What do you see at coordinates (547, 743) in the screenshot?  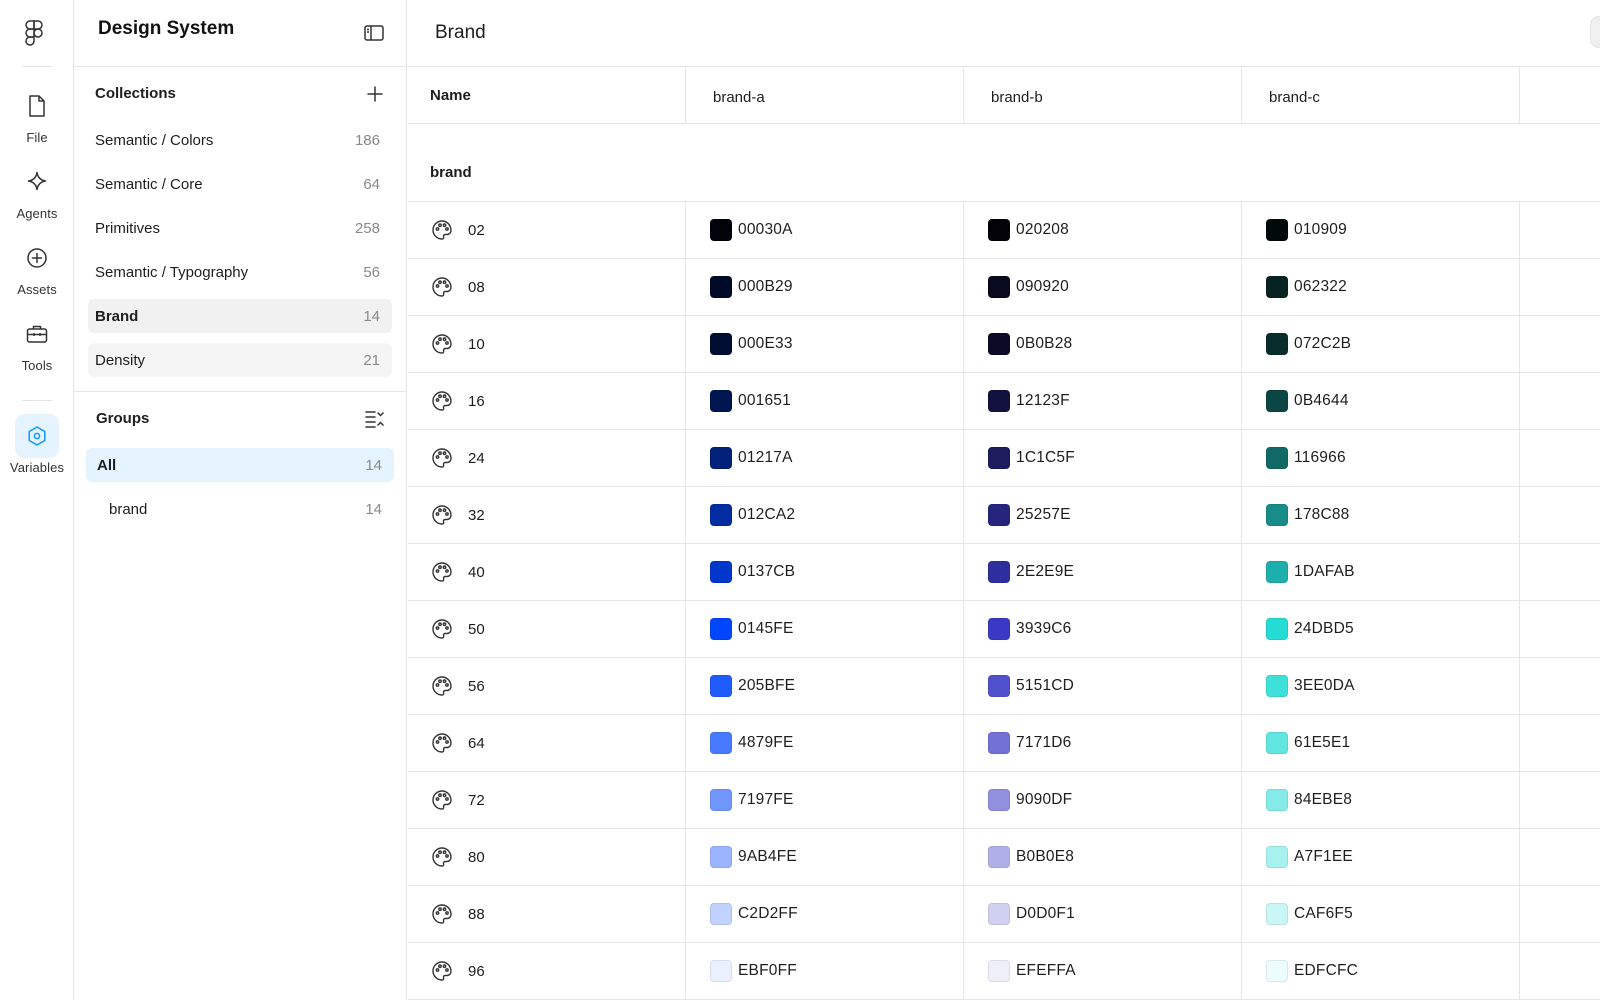 I see `variable-name-cell: 64` at bounding box center [547, 743].